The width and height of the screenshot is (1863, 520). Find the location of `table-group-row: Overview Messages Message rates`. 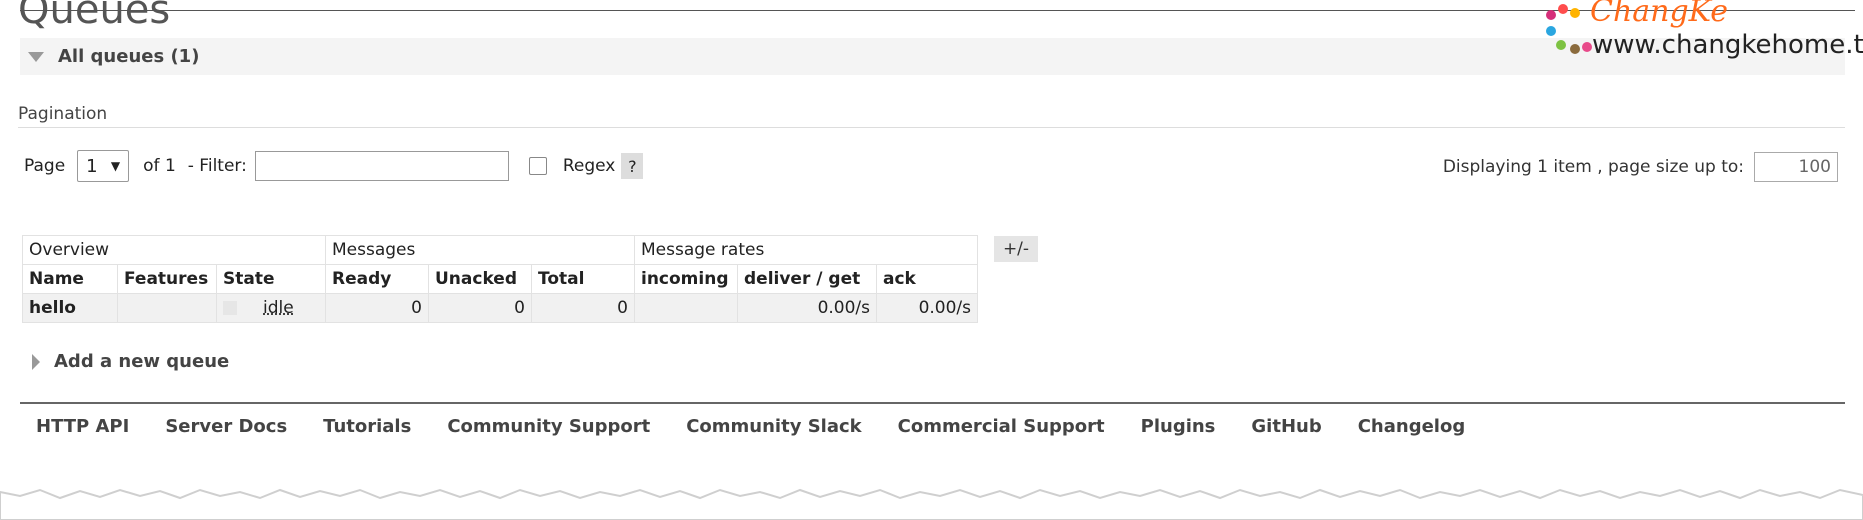

table-group-row: Overview Messages Message rates is located at coordinates (500, 250).